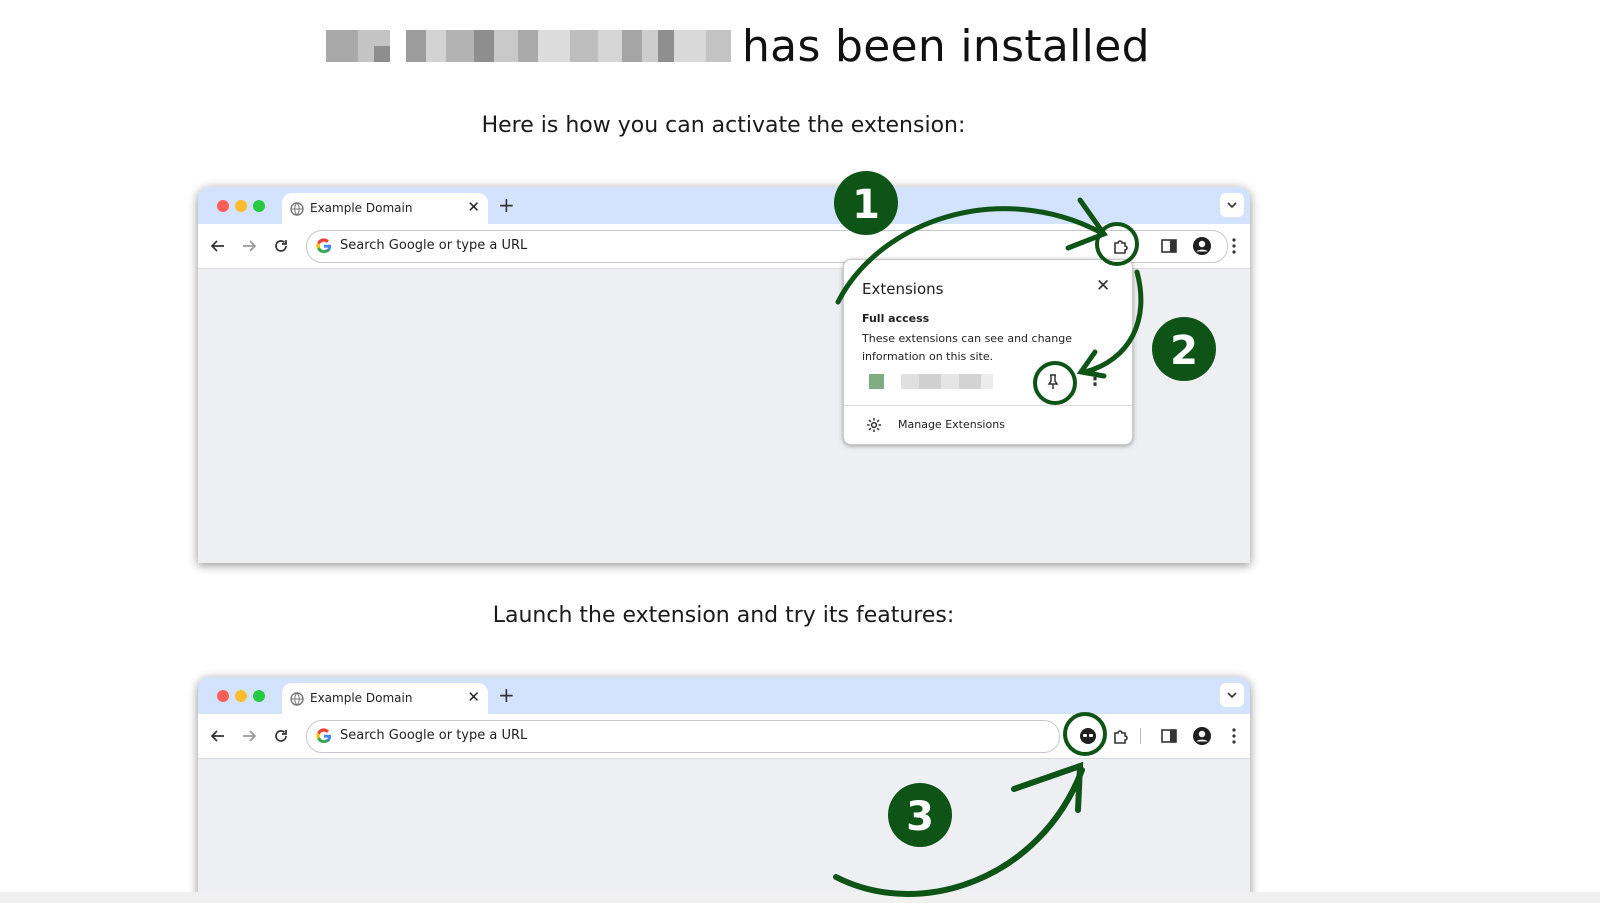  Describe the element at coordinates (876, 381) in the screenshot. I see `extension-icon` at that location.